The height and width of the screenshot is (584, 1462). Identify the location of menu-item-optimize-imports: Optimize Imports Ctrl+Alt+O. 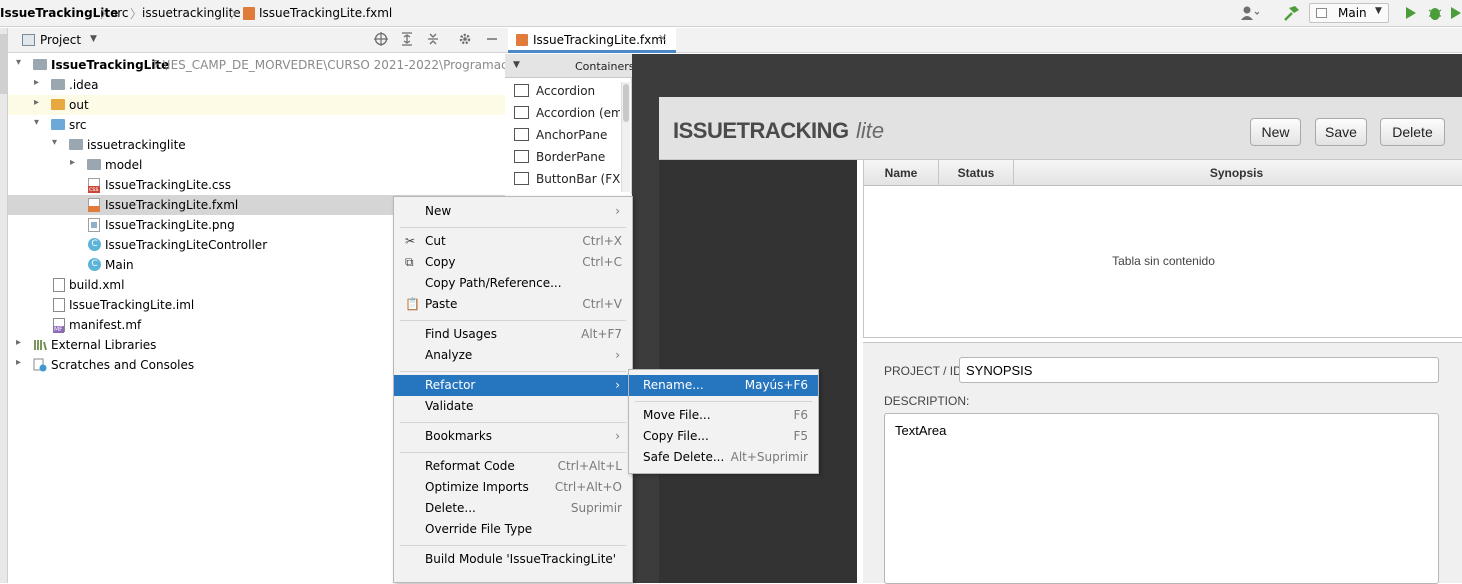
(513, 487).